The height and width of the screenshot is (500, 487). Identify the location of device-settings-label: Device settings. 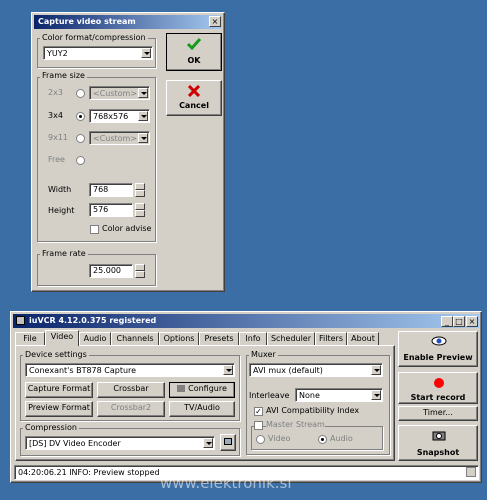
(56, 355).